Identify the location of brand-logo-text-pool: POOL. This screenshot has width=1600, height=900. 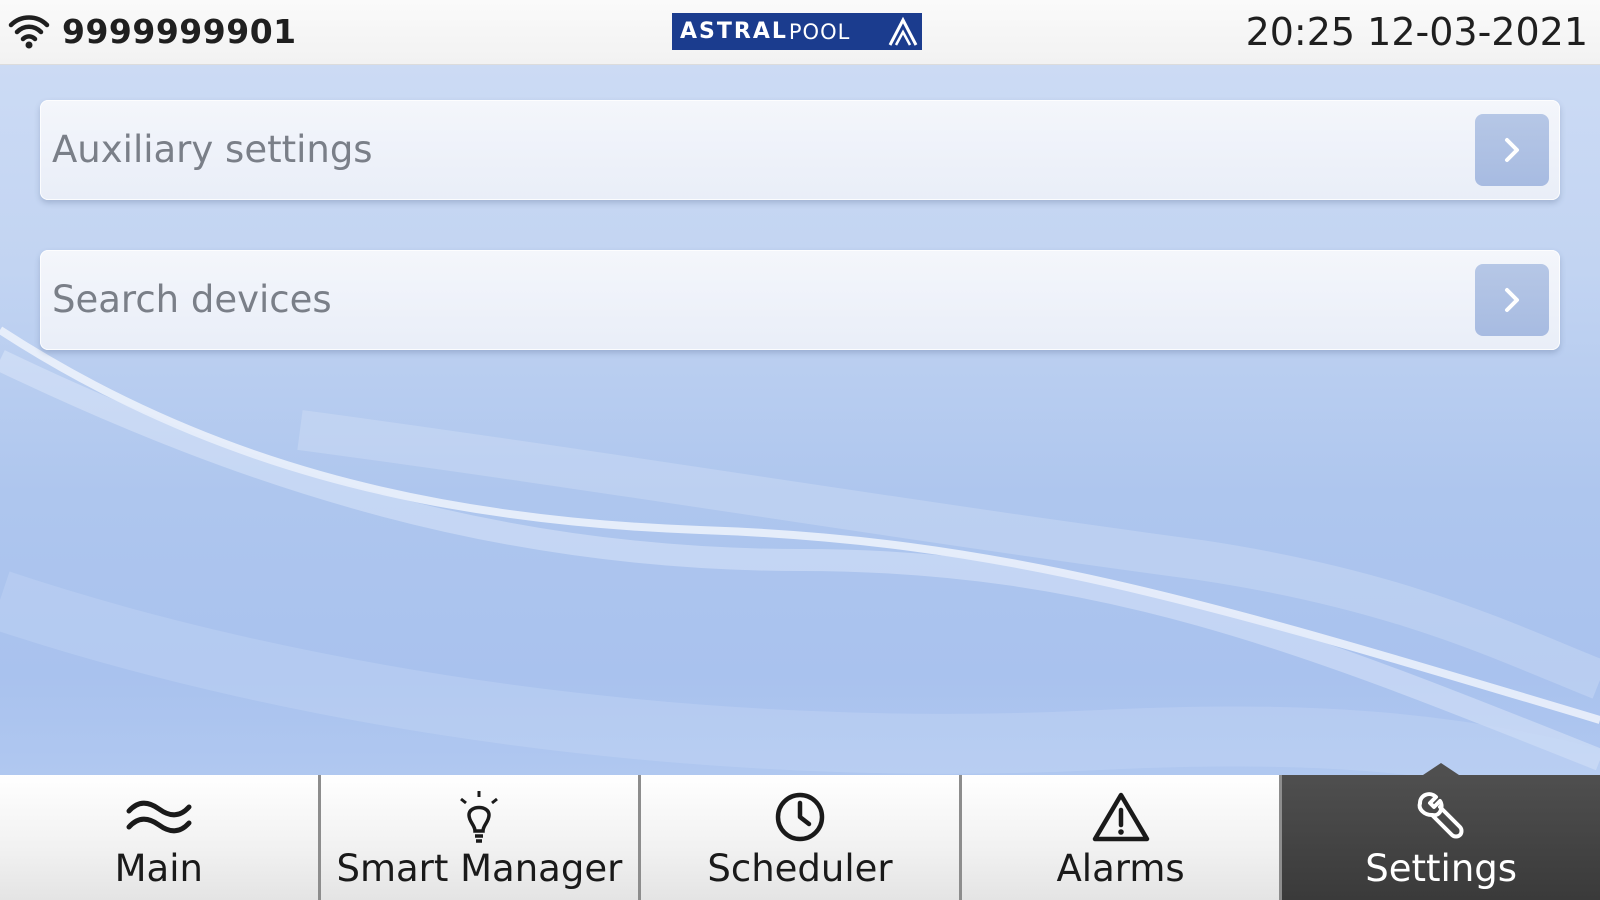
(819, 31).